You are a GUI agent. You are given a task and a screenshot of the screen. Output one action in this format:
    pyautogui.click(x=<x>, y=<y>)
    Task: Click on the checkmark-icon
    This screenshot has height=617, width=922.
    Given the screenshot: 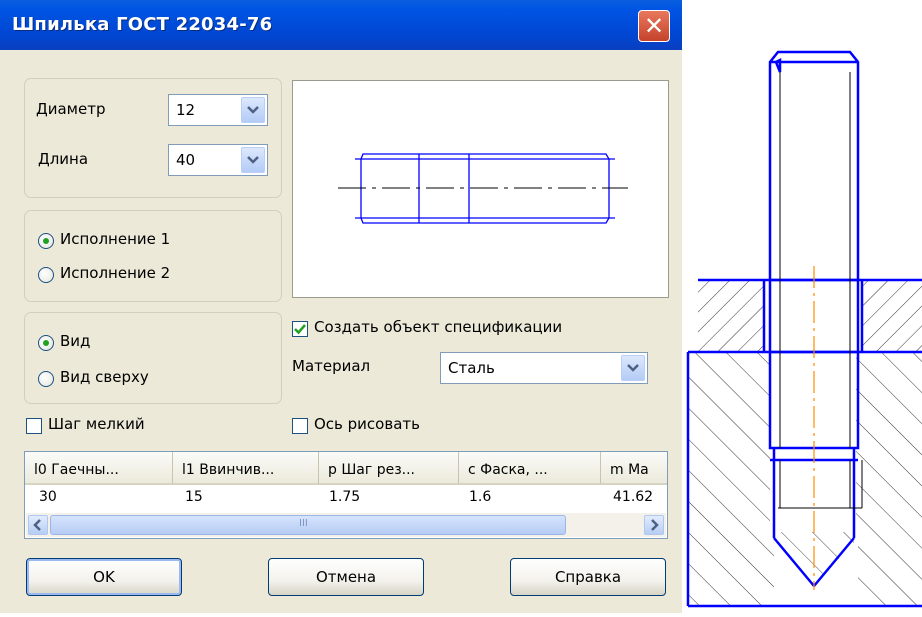 What is the action you would take?
    pyautogui.click(x=300, y=329)
    